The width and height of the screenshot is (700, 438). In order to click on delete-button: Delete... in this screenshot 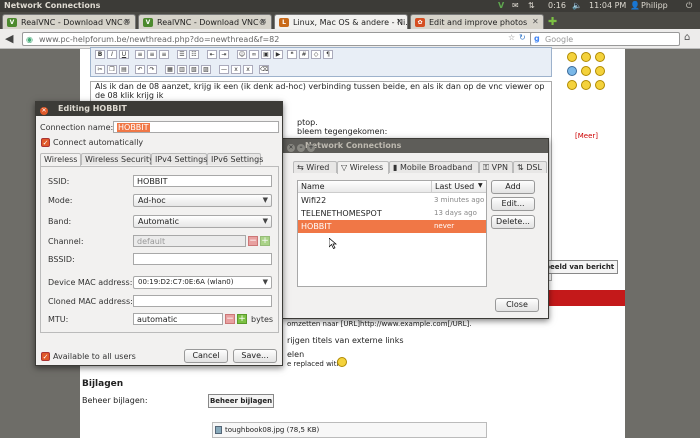, I will do `click(513, 222)`.